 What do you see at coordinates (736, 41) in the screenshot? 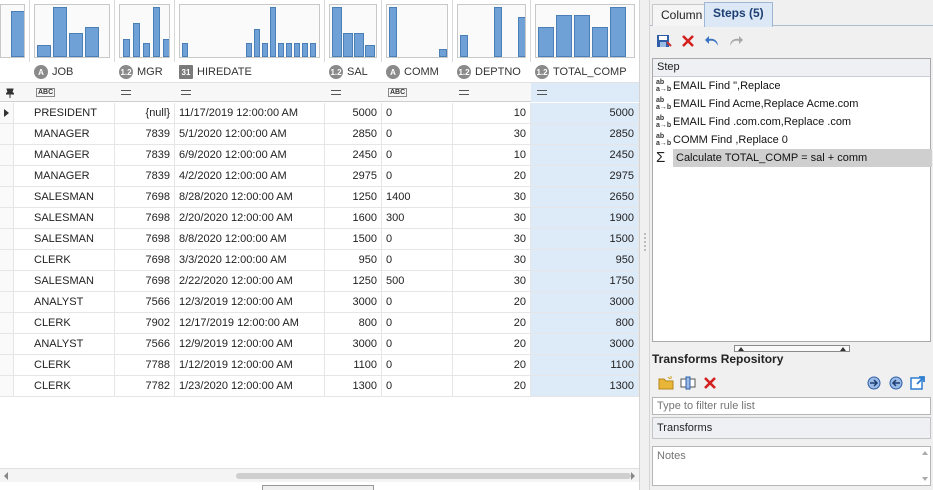
I see `redo-icon` at bounding box center [736, 41].